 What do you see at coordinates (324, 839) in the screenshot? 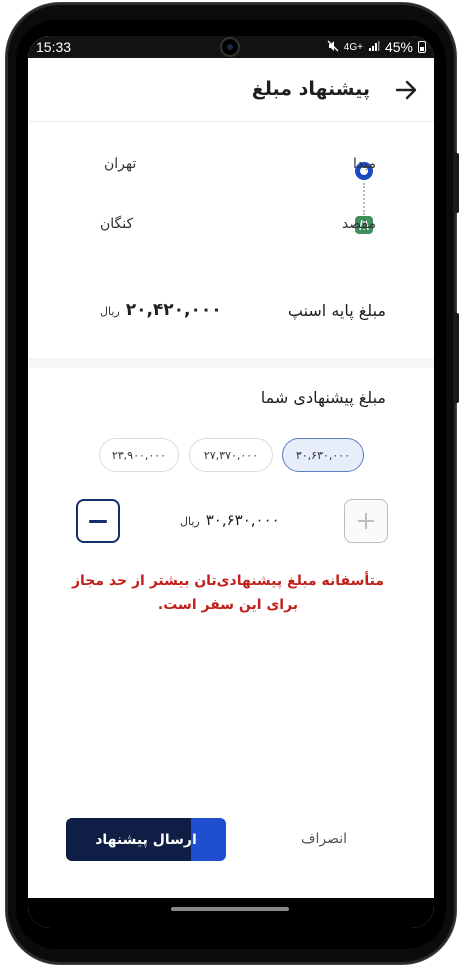
I see `cancel-button: انصراف` at bounding box center [324, 839].